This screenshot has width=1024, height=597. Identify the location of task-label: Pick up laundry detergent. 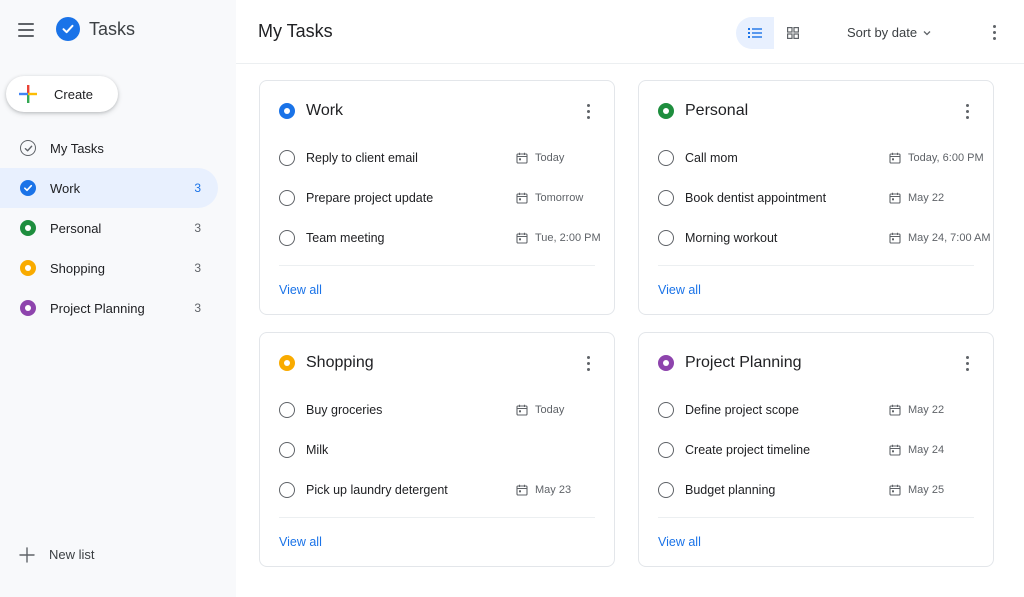
(377, 490).